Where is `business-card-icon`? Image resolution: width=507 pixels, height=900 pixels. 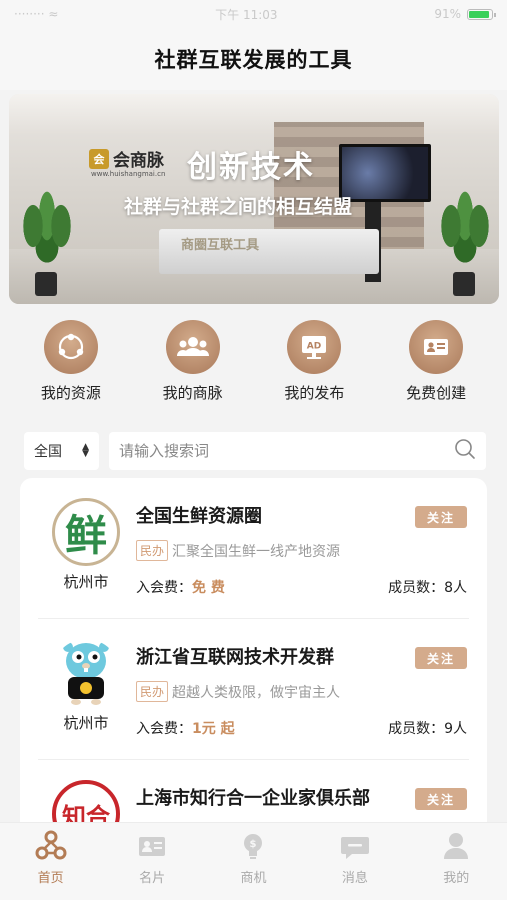
business-card-icon is located at coordinates (152, 846).